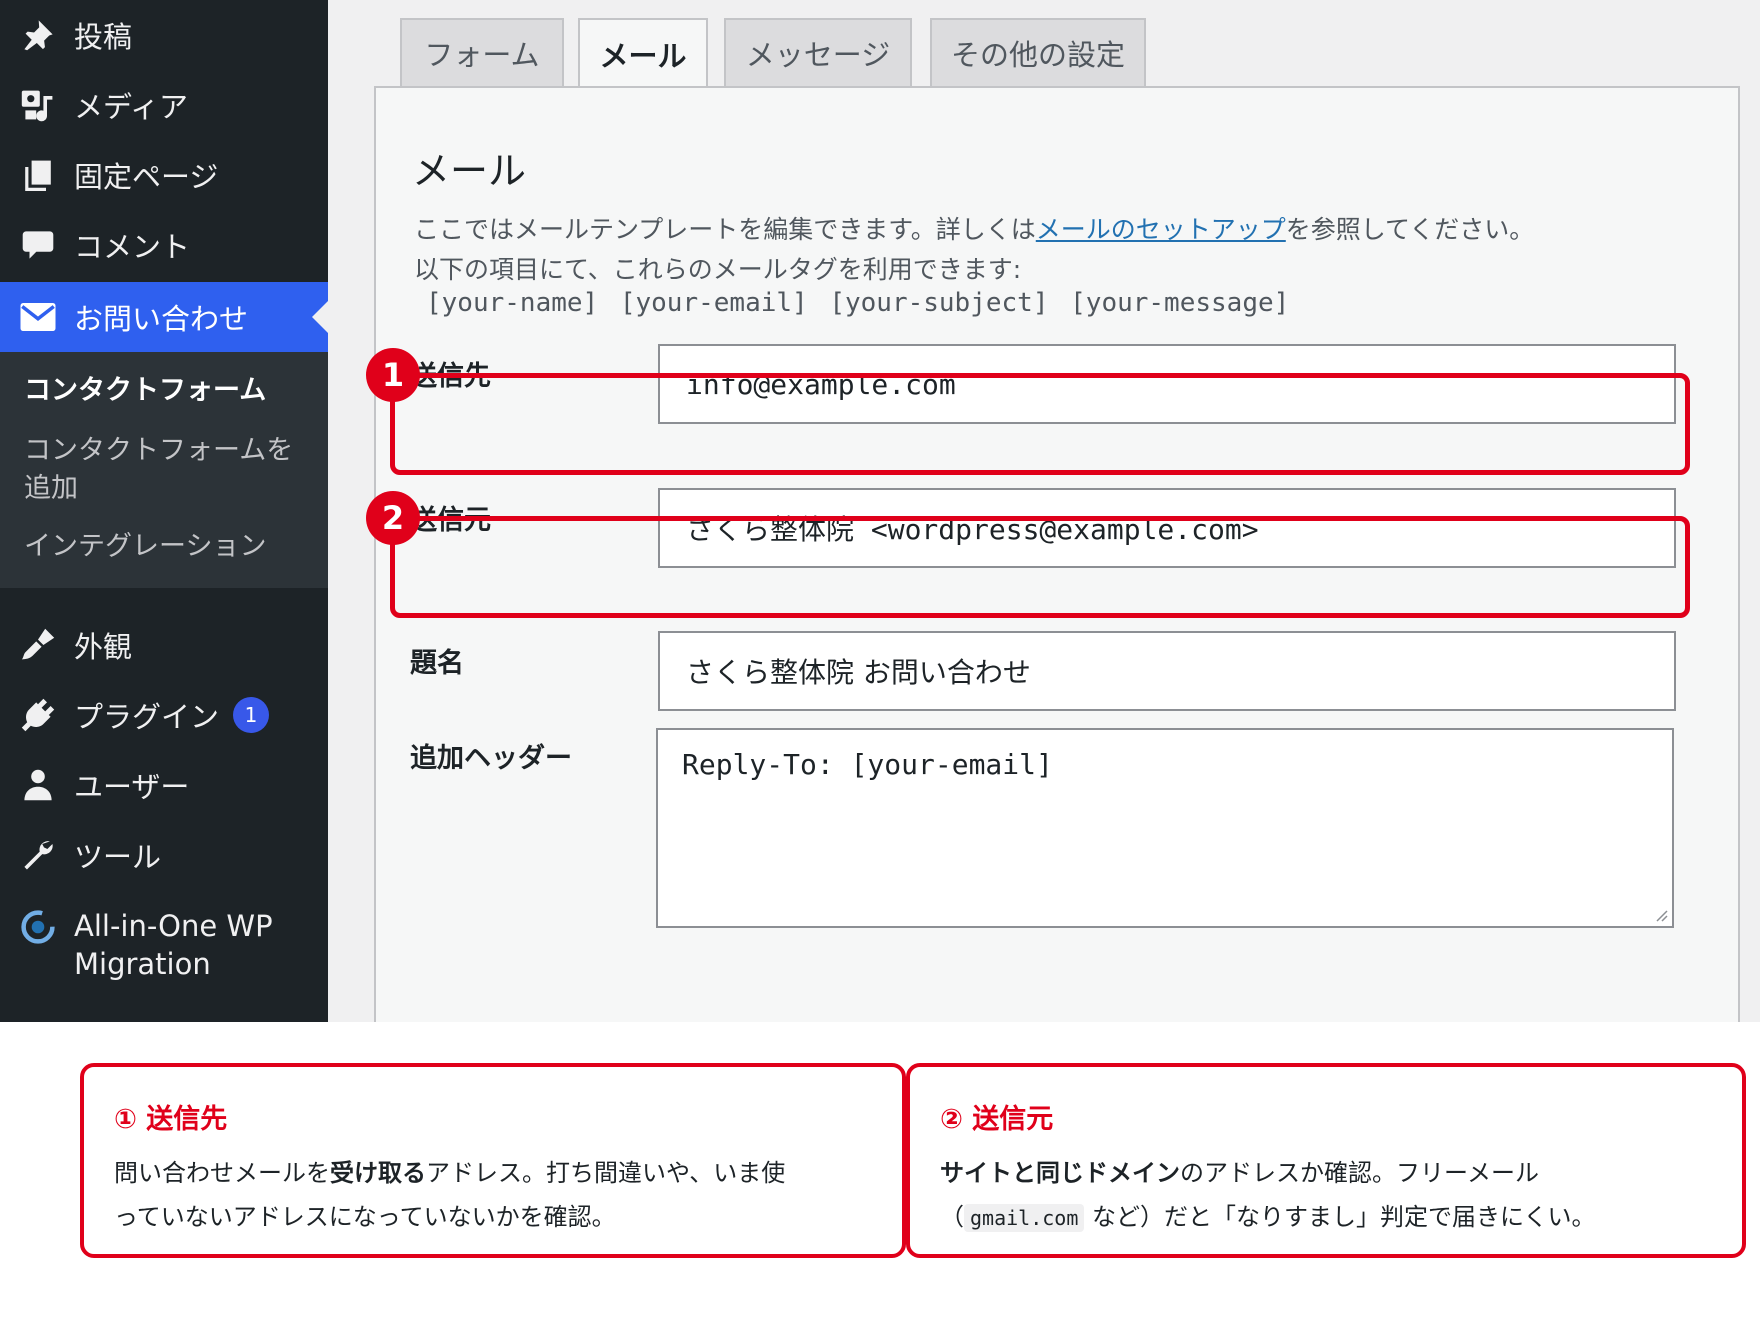  What do you see at coordinates (145, 391) in the screenshot?
I see `submenu-contact-forms: コンタクトフォーム` at bounding box center [145, 391].